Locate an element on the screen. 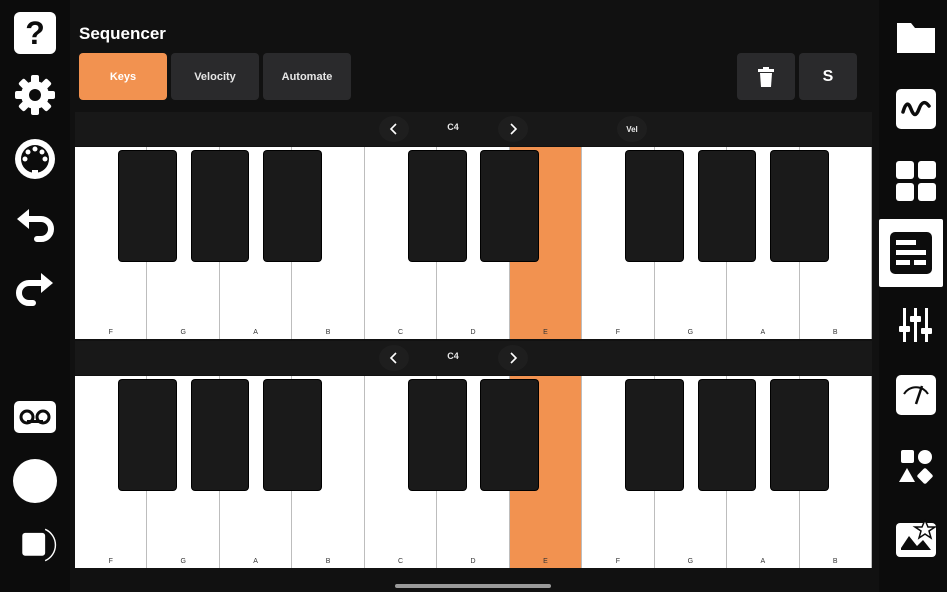  keyboard-sequencer-icon is located at coordinates (911, 253).